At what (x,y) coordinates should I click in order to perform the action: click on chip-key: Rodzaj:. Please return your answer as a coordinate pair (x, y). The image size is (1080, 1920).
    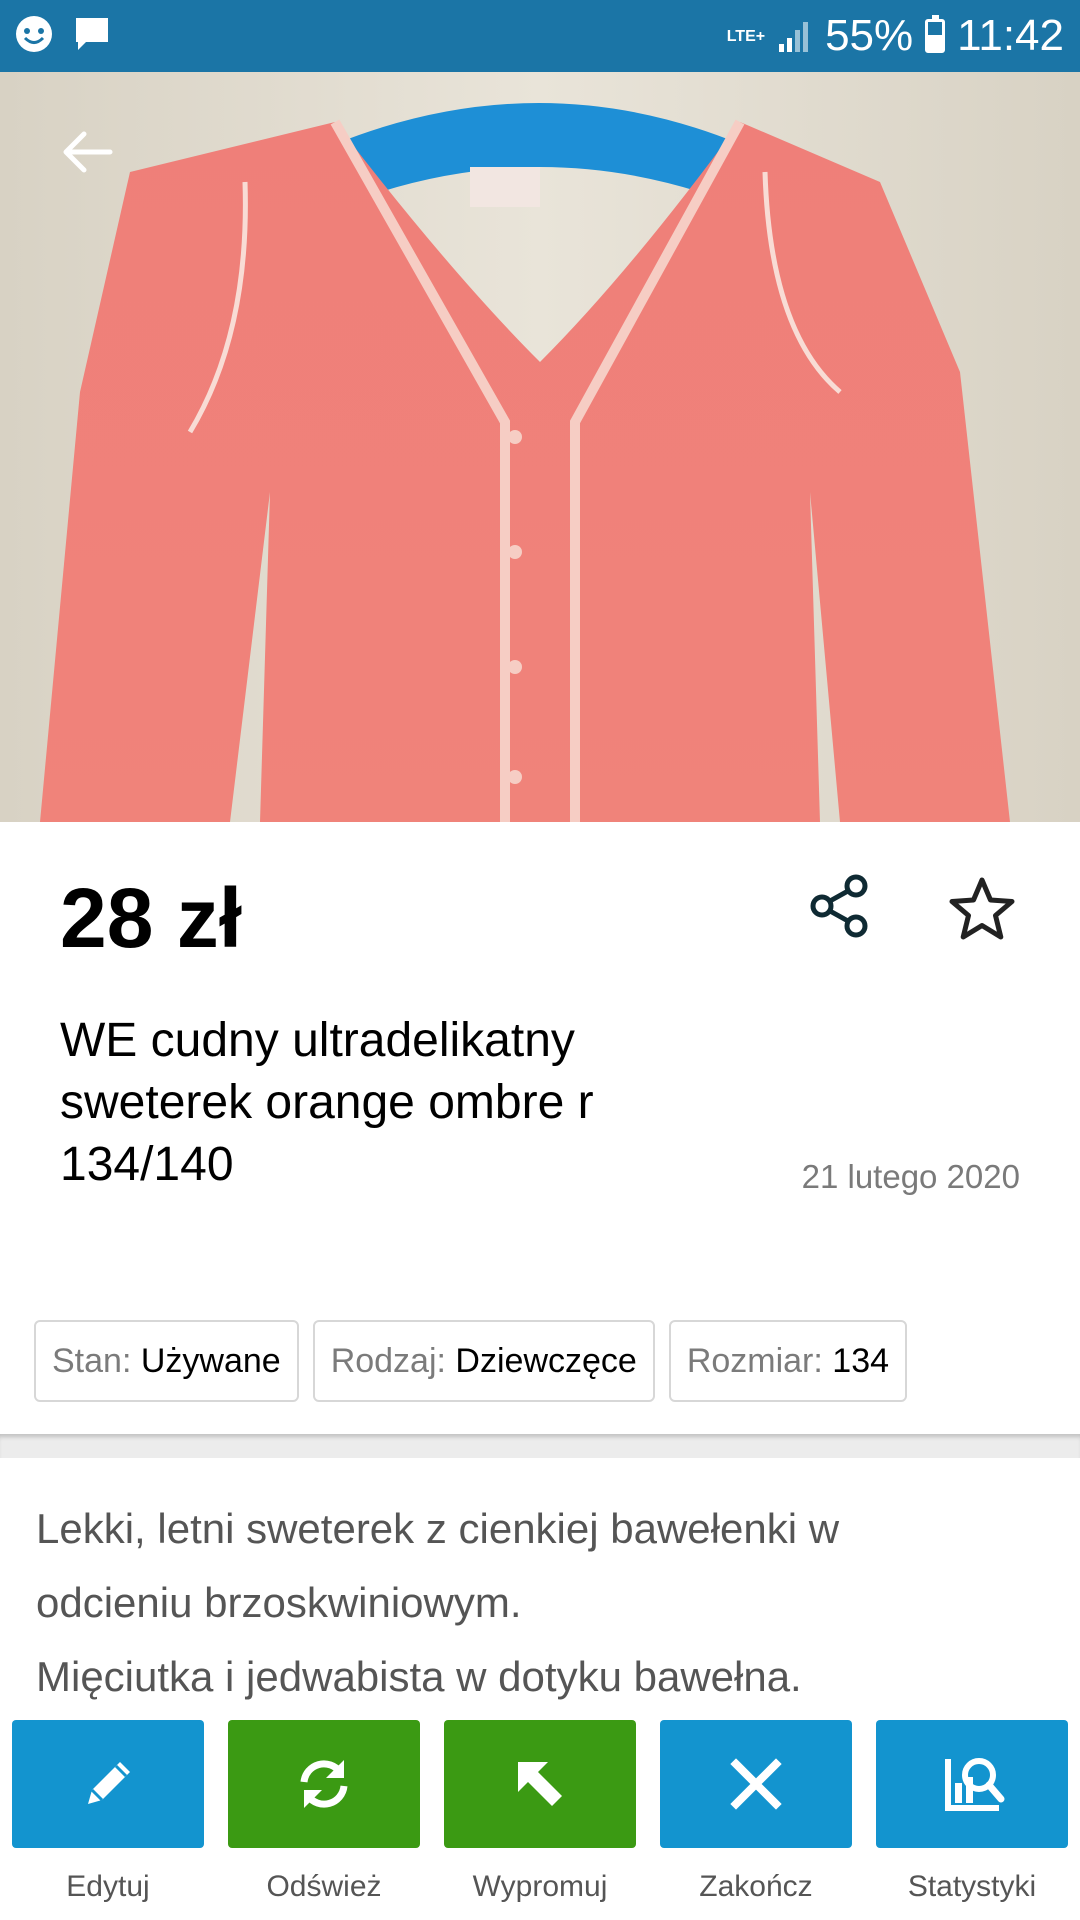
    Looking at the image, I should click on (388, 1360).